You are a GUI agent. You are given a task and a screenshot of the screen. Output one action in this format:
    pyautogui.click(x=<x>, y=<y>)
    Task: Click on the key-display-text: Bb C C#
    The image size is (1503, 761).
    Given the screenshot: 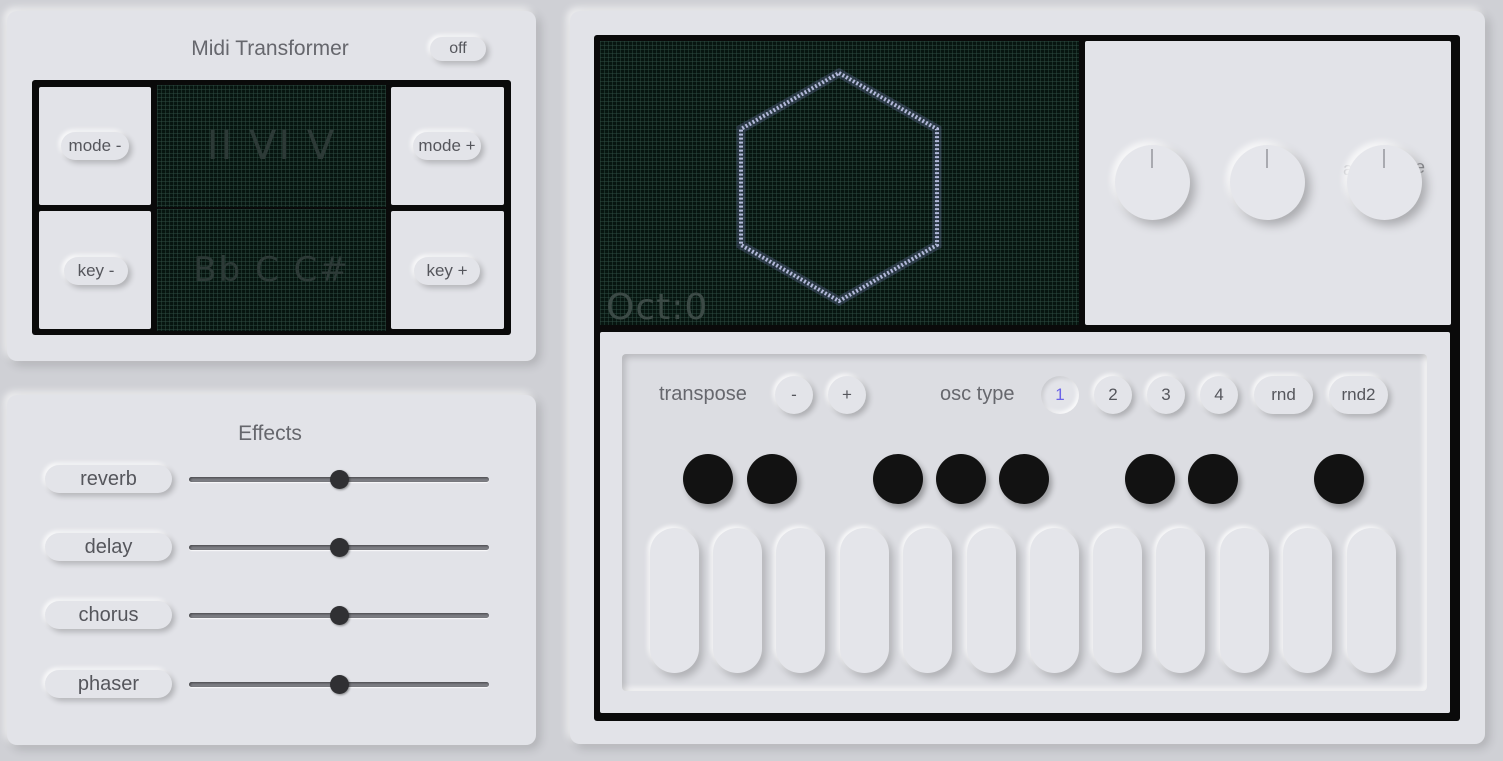 What is the action you would take?
    pyautogui.click(x=271, y=270)
    